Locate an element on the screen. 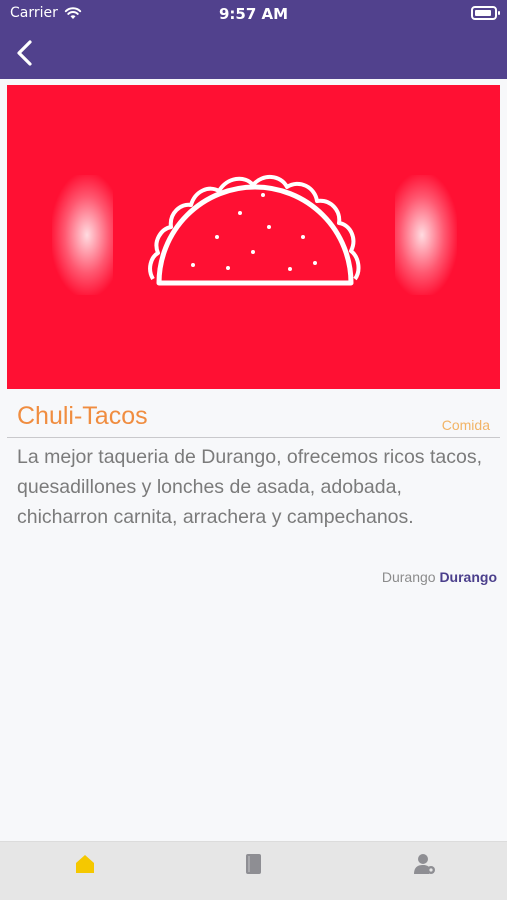  tab-bar is located at coordinates (253, 870).